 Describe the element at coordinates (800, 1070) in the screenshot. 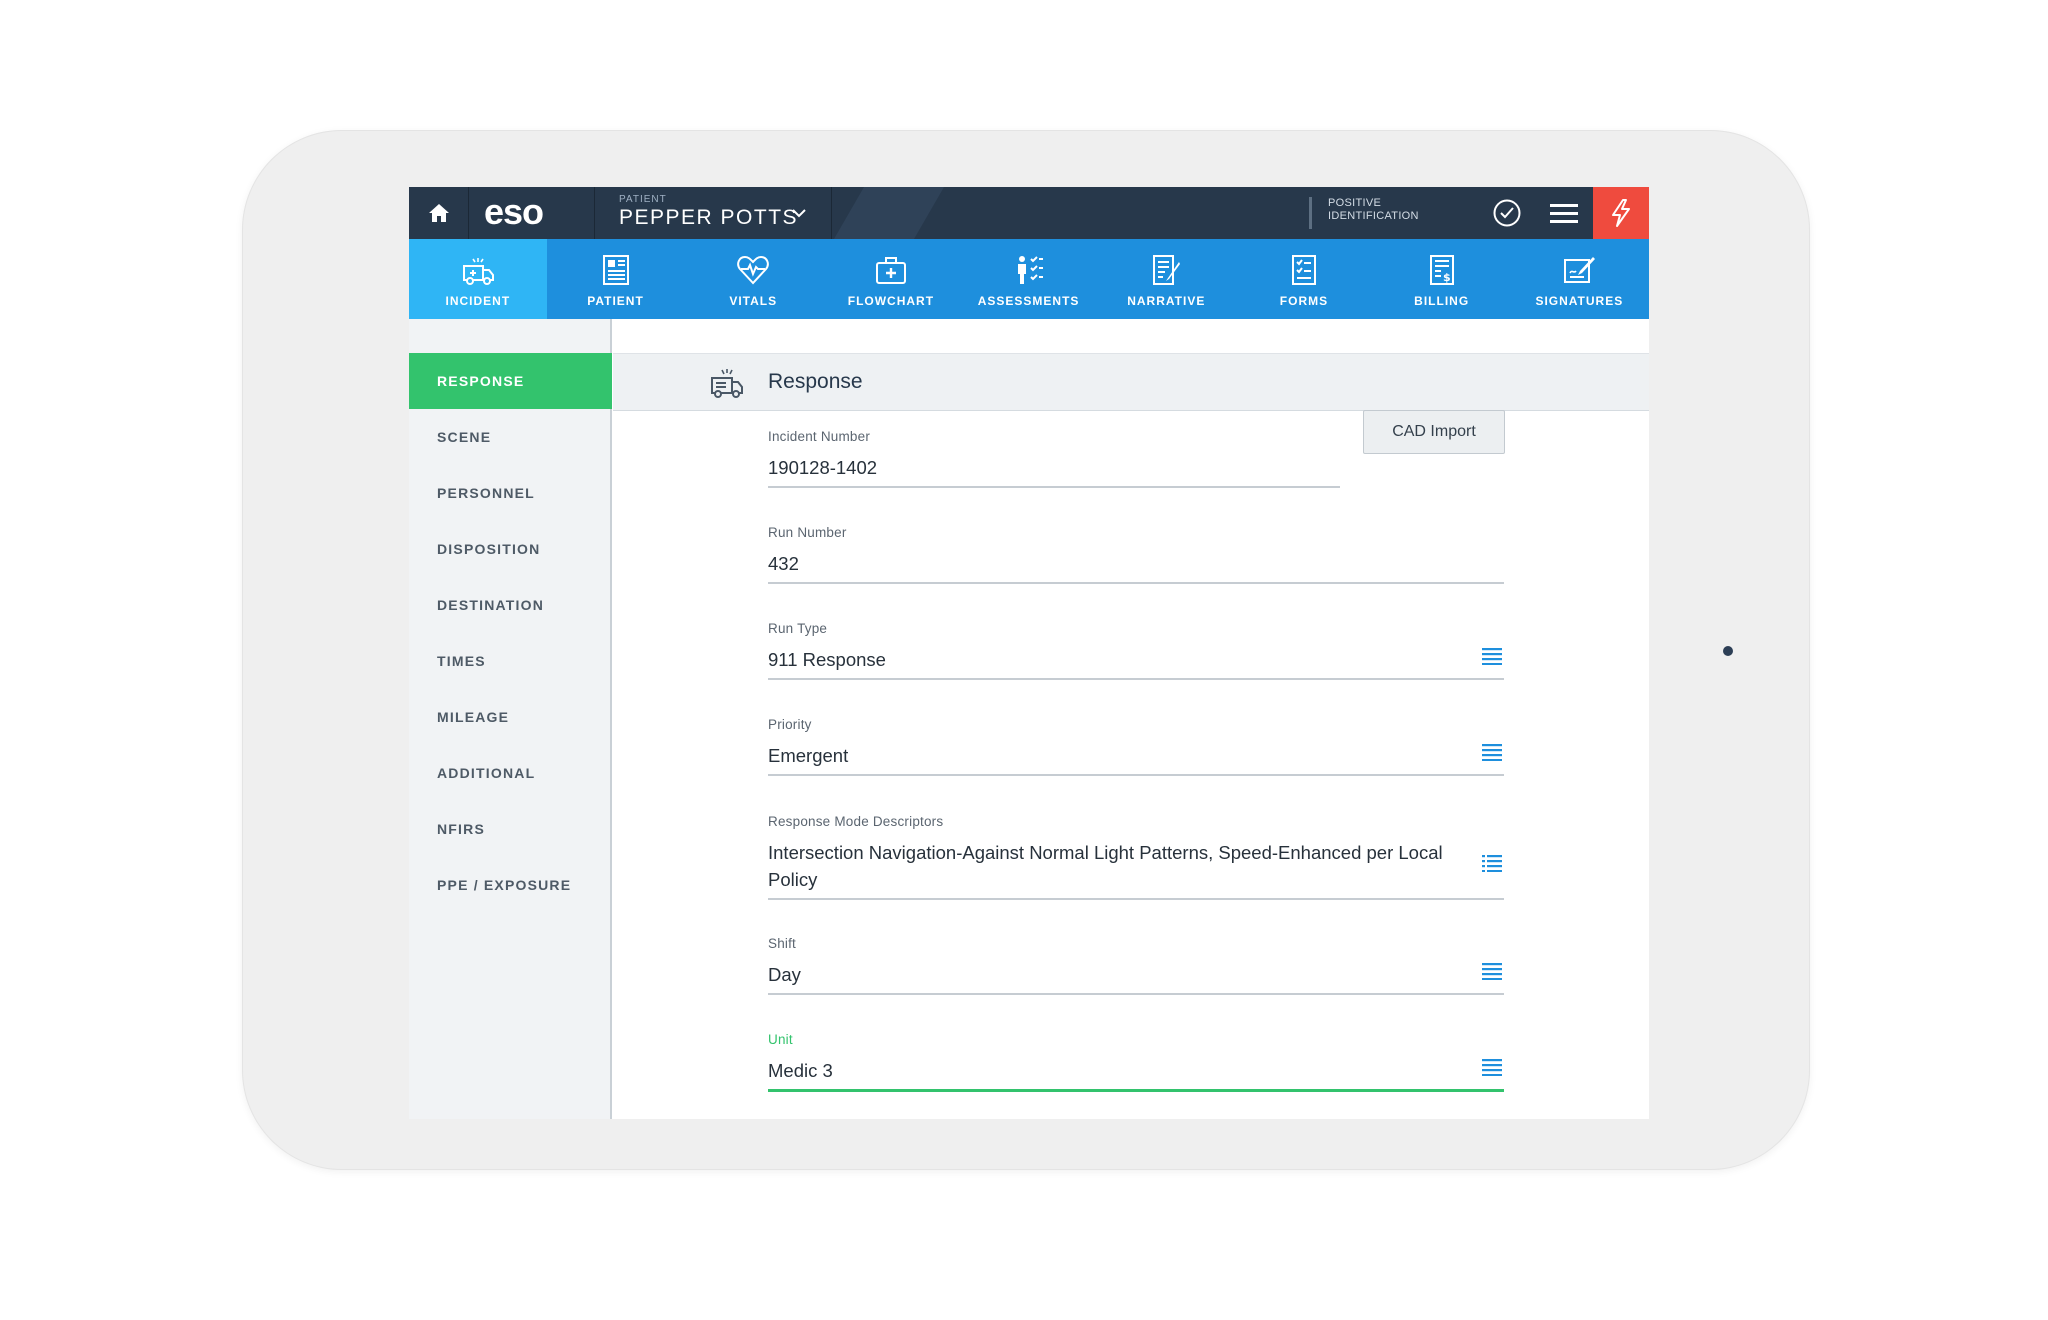

I see `field-value: Medic 3` at that location.